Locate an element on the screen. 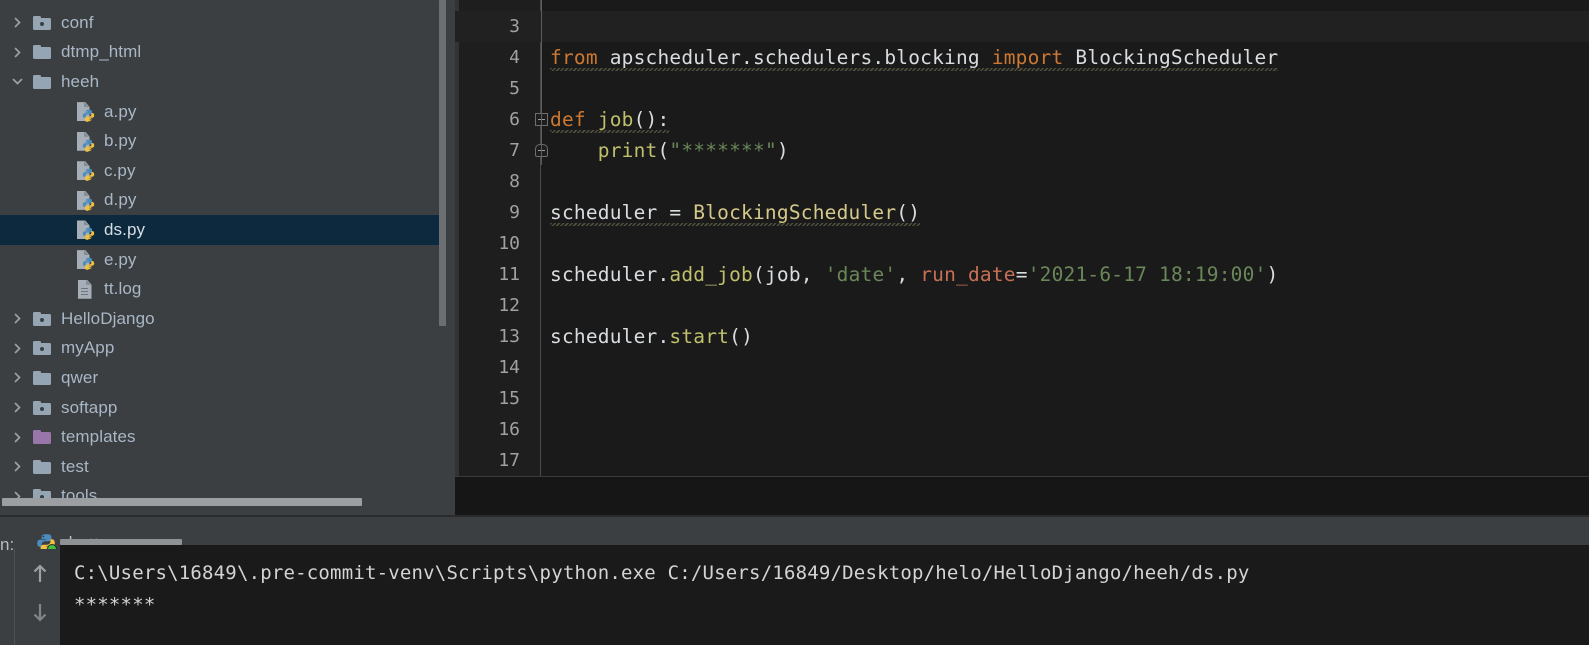 The width and height of the screenshot is (1589, 645). code-token: 'date' is located at coordinates (860, 274).